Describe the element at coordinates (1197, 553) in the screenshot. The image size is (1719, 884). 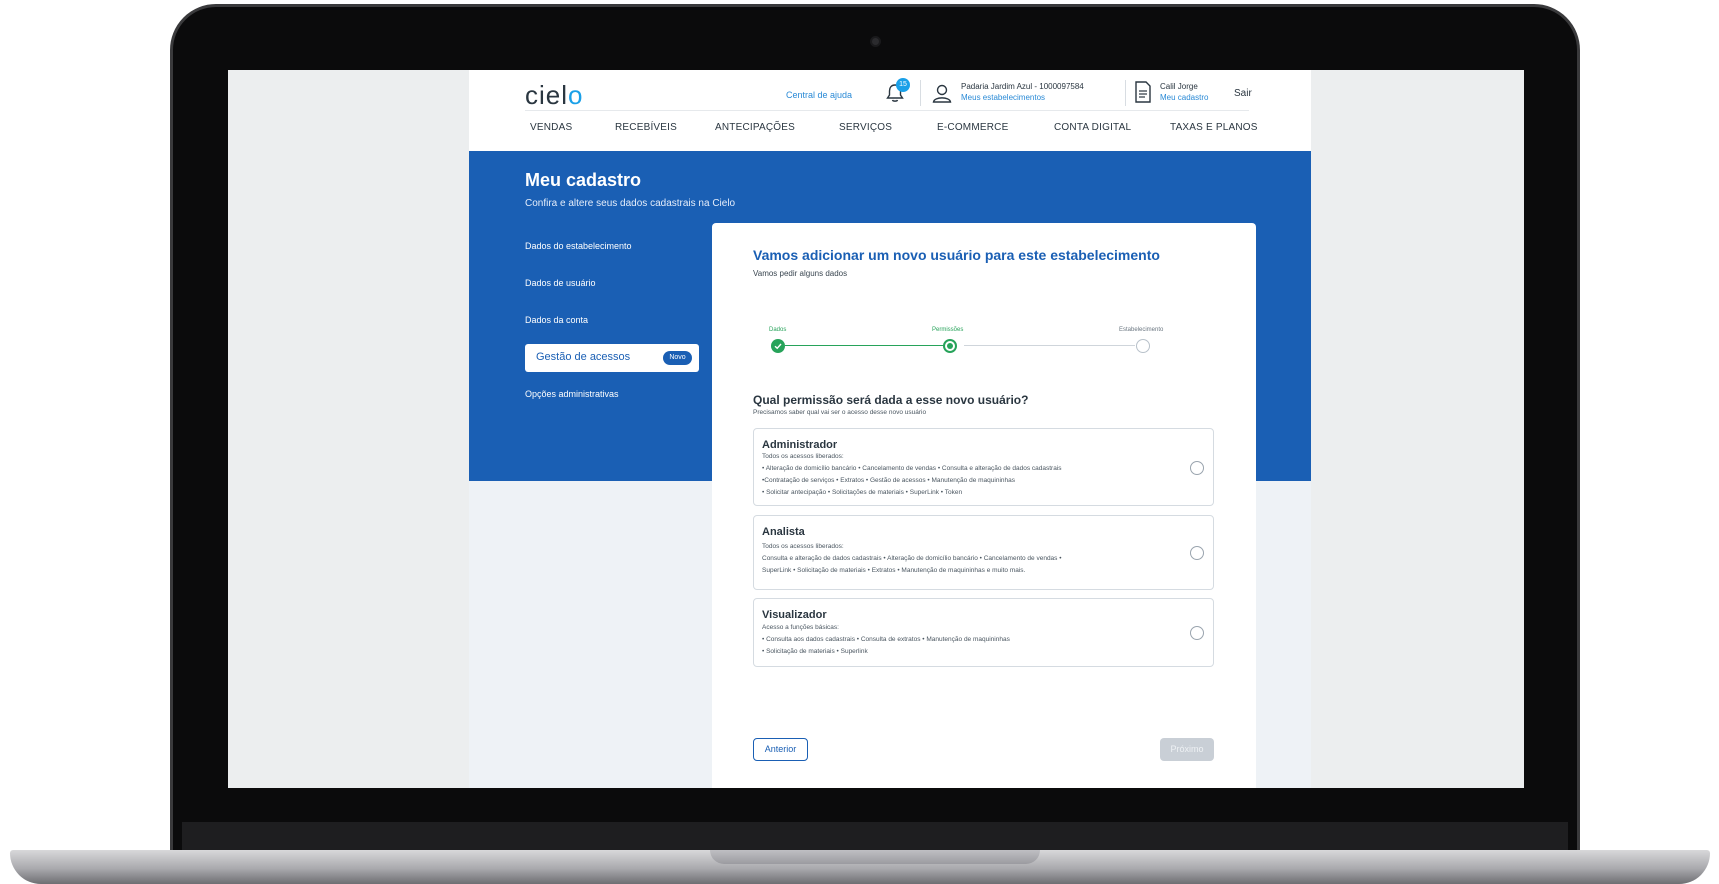
I see `radio-analista` at that location.